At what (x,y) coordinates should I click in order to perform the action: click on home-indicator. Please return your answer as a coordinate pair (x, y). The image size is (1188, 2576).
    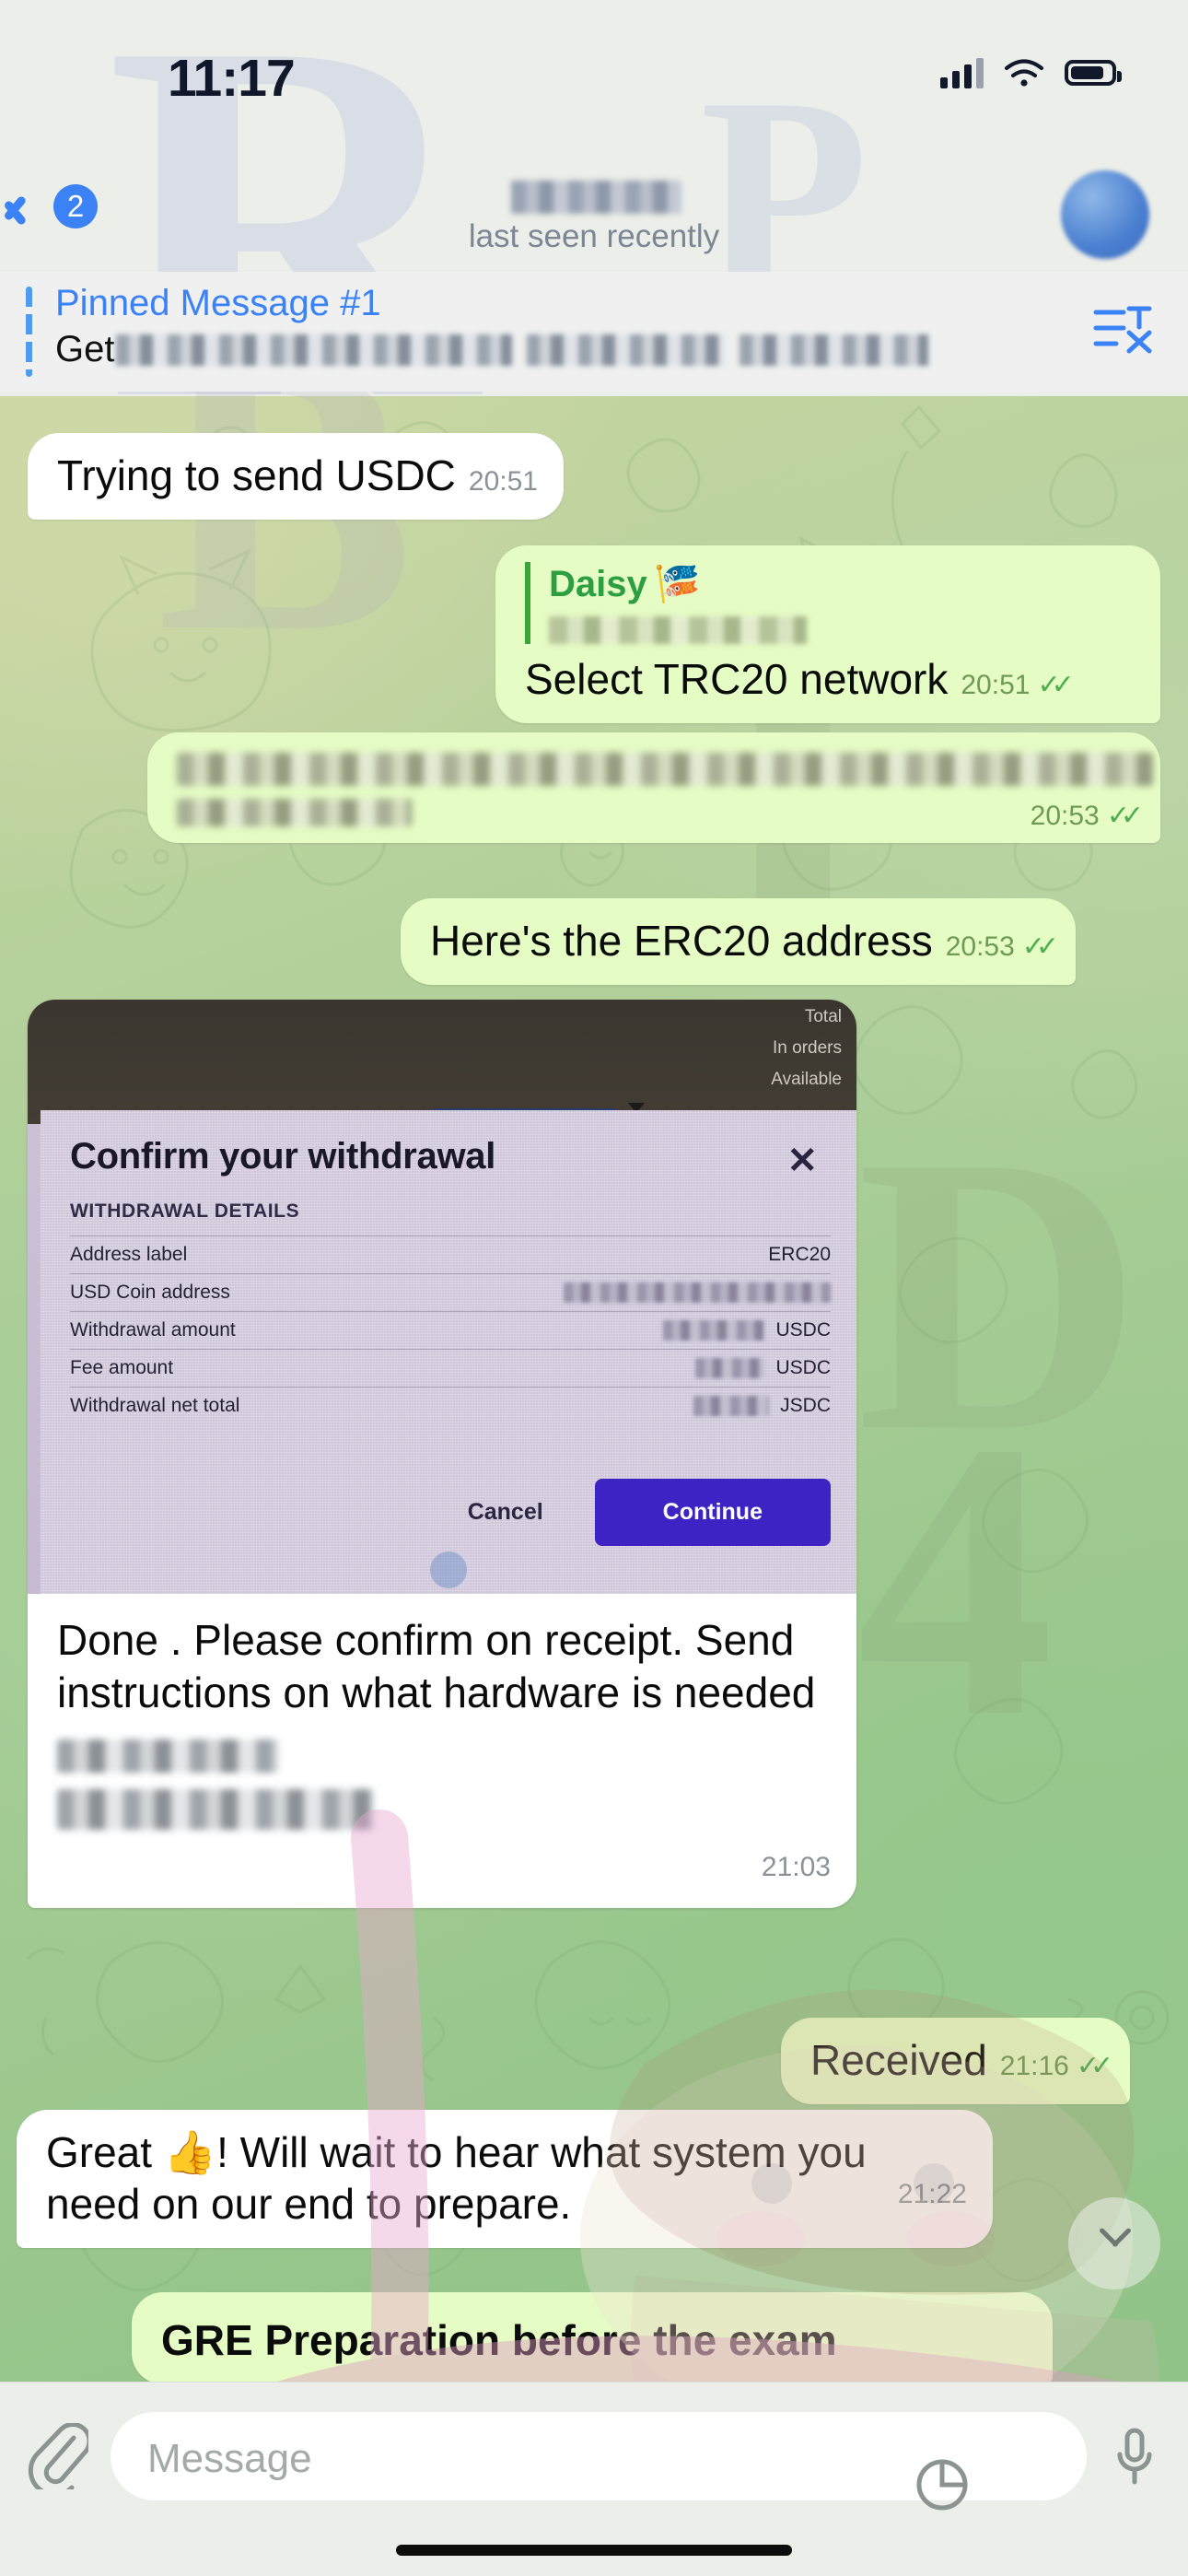
    Looking at the image, I should click on (594, 2550).